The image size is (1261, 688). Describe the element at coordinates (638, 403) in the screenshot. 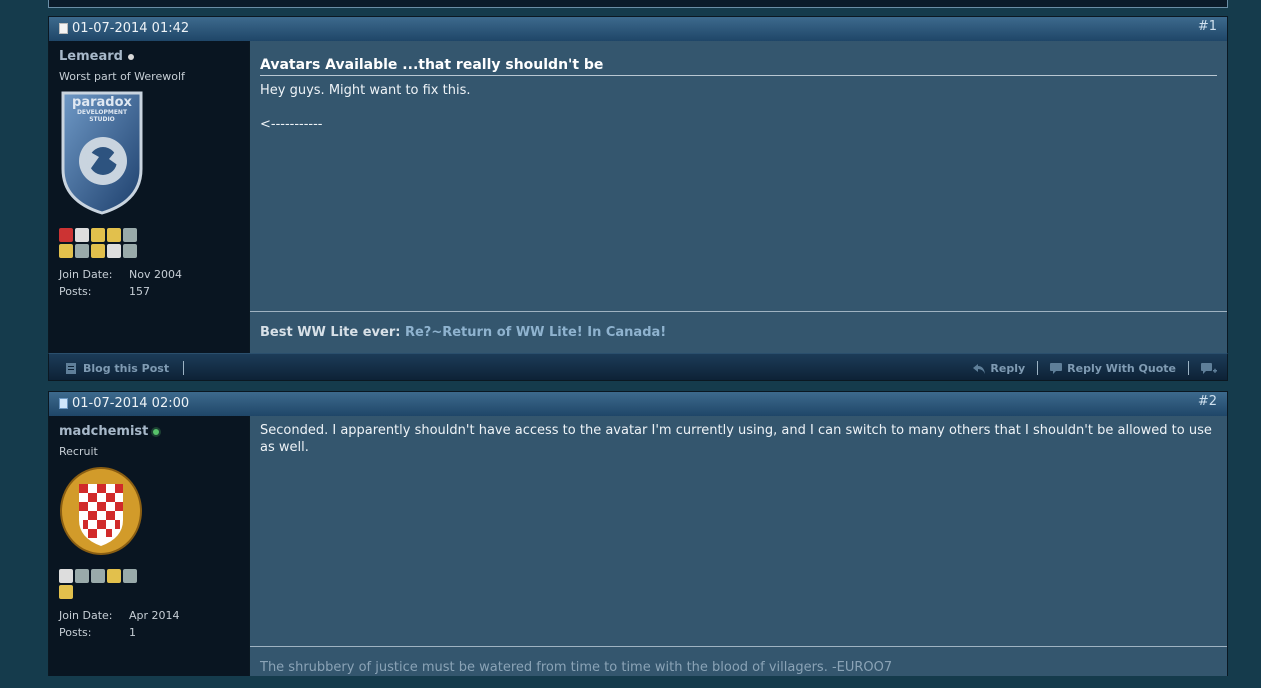

I see `post-header: 01-07-2014 02:00 #2` at that location.